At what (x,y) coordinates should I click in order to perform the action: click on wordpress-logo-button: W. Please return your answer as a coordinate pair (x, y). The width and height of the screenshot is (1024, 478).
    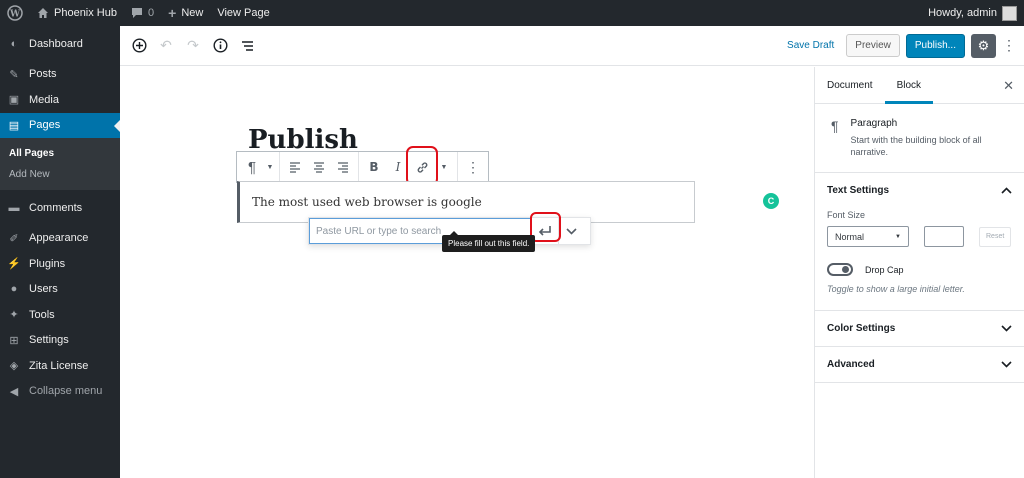
    Looking at the image, I should click on (15, 13).